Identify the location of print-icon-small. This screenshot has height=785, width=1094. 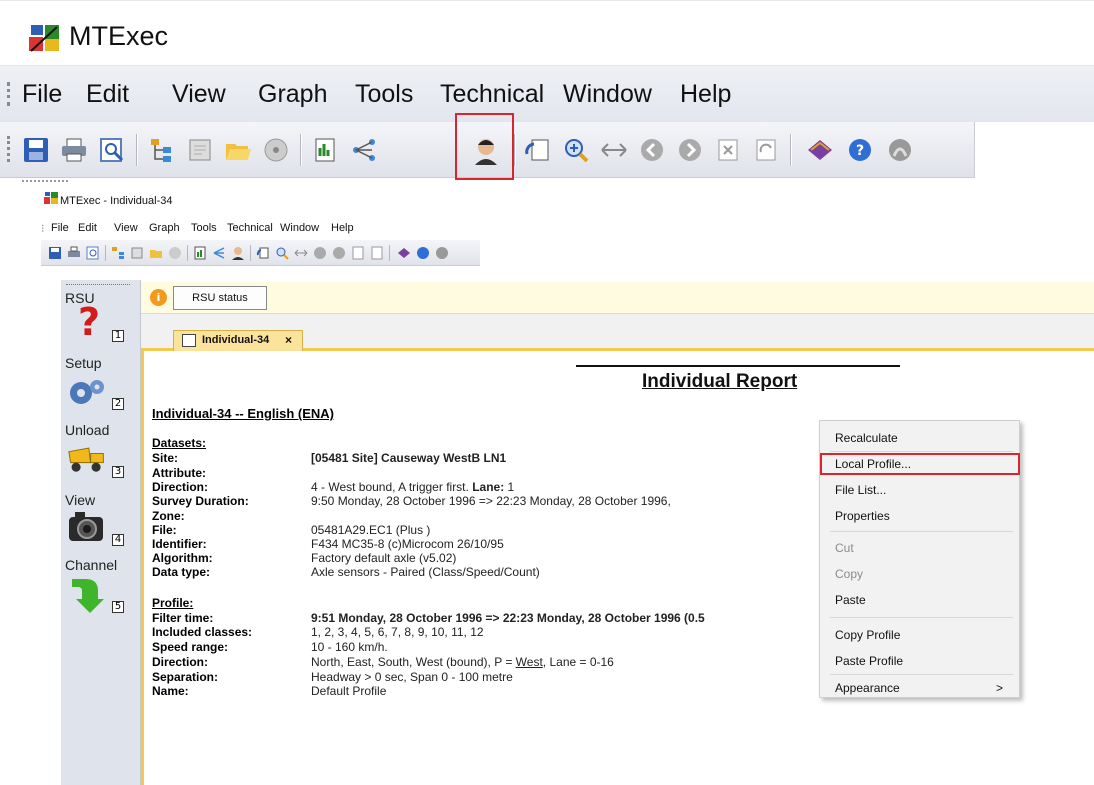
(74, 253).